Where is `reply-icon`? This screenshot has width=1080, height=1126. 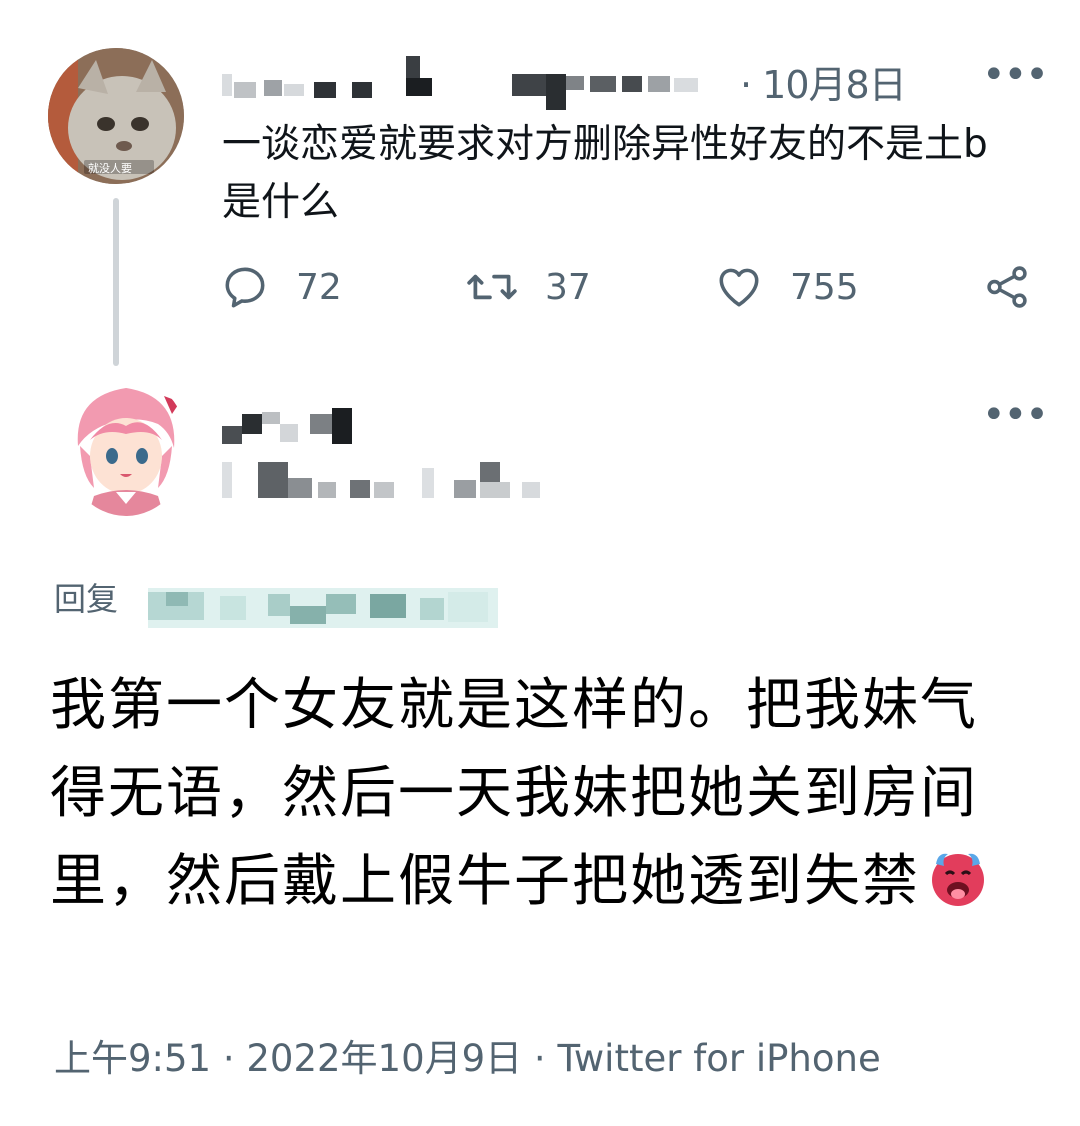 reply-icon is located at coordinates (245, 287).